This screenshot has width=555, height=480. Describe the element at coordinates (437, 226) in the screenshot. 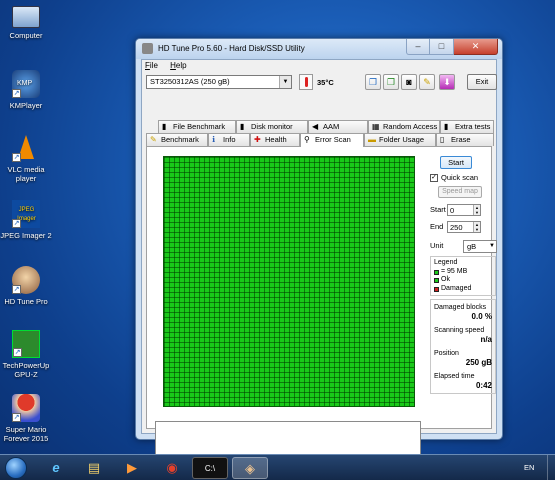

I see `end-field-label: End` at that location.